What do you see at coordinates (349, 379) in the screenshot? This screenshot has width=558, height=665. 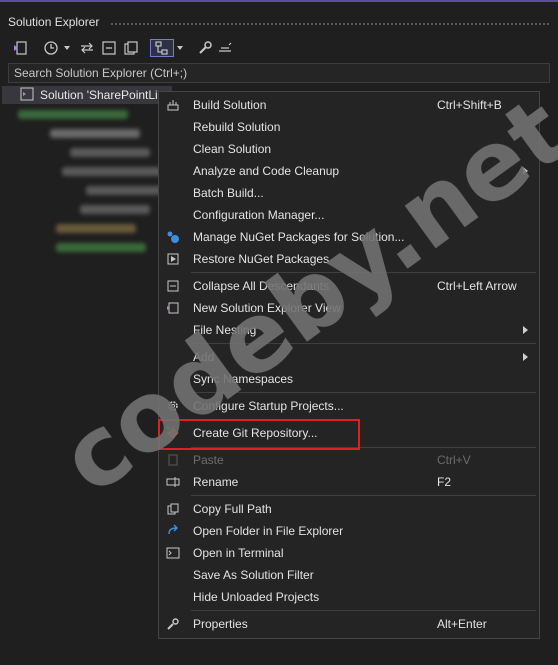 I see `menu-item-sync-namespaces: Sync Namespaces` at bounding box center [349, 379].